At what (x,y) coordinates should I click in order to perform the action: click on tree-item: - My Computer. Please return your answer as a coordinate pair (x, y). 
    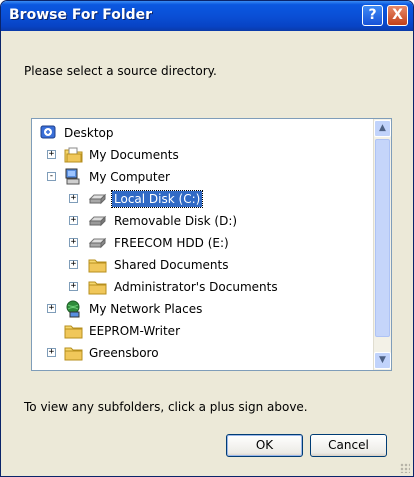
    Looking at the image, I should click on (202, 178).